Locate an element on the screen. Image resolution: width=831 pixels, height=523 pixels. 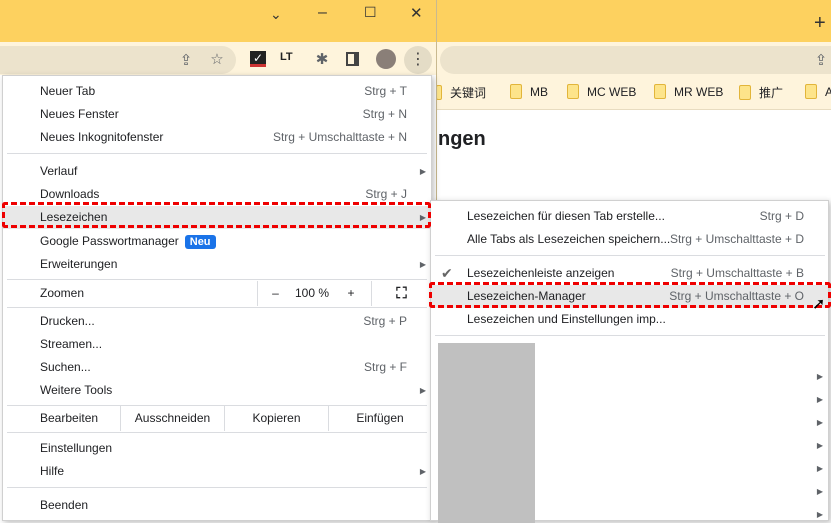
menu-item-exit: Beenden is located at coordinates (217, 505).